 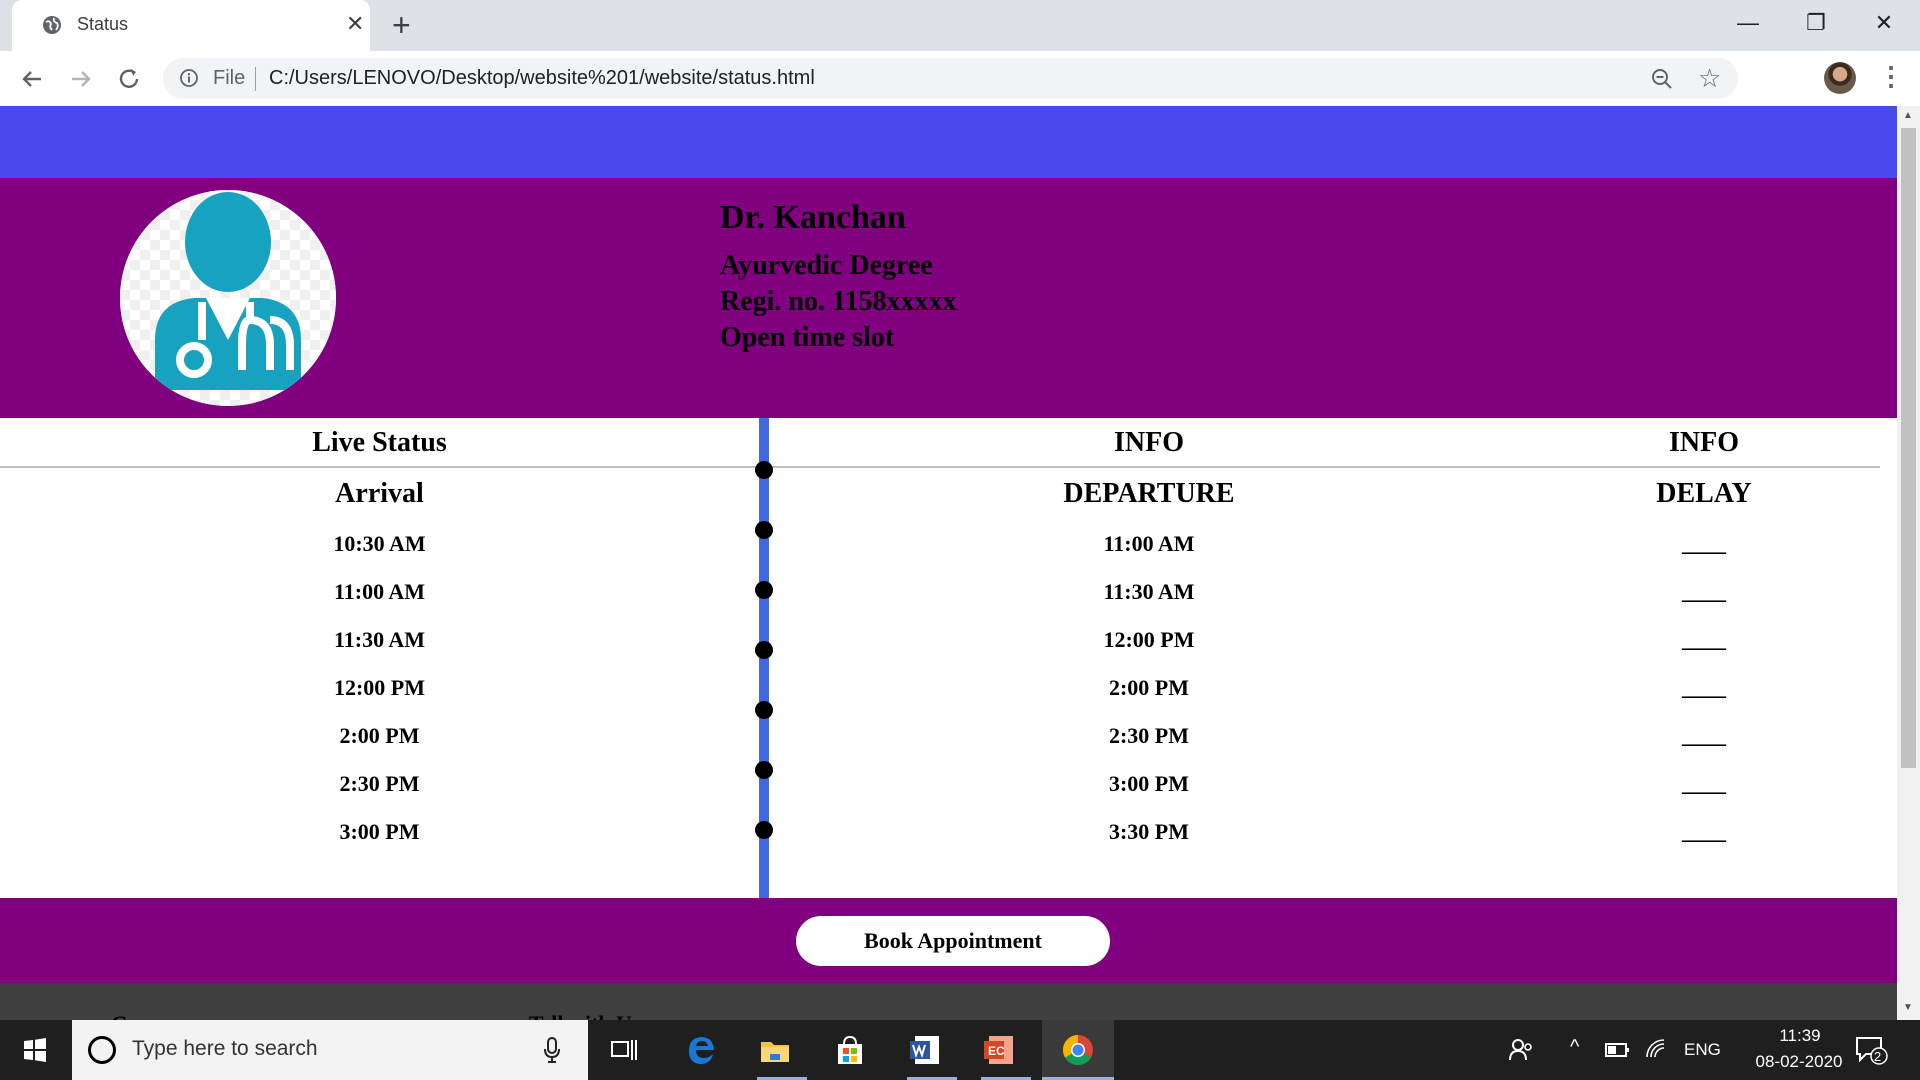 What do you see at coordinates (379, 687) in the screenshot?
I see `arrival-time: 12:00 PM` at bounding box center [379, 687].